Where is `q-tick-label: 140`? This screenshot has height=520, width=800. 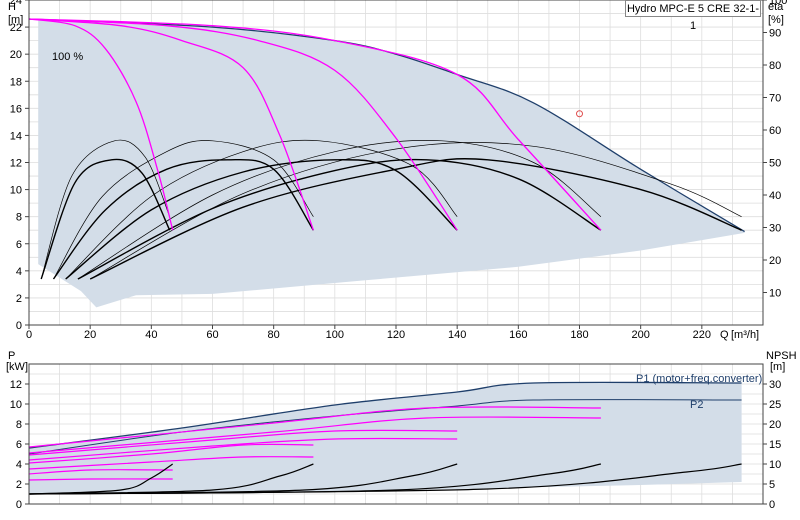
q-tick-label: 140 is located at coordinates (457, 335).